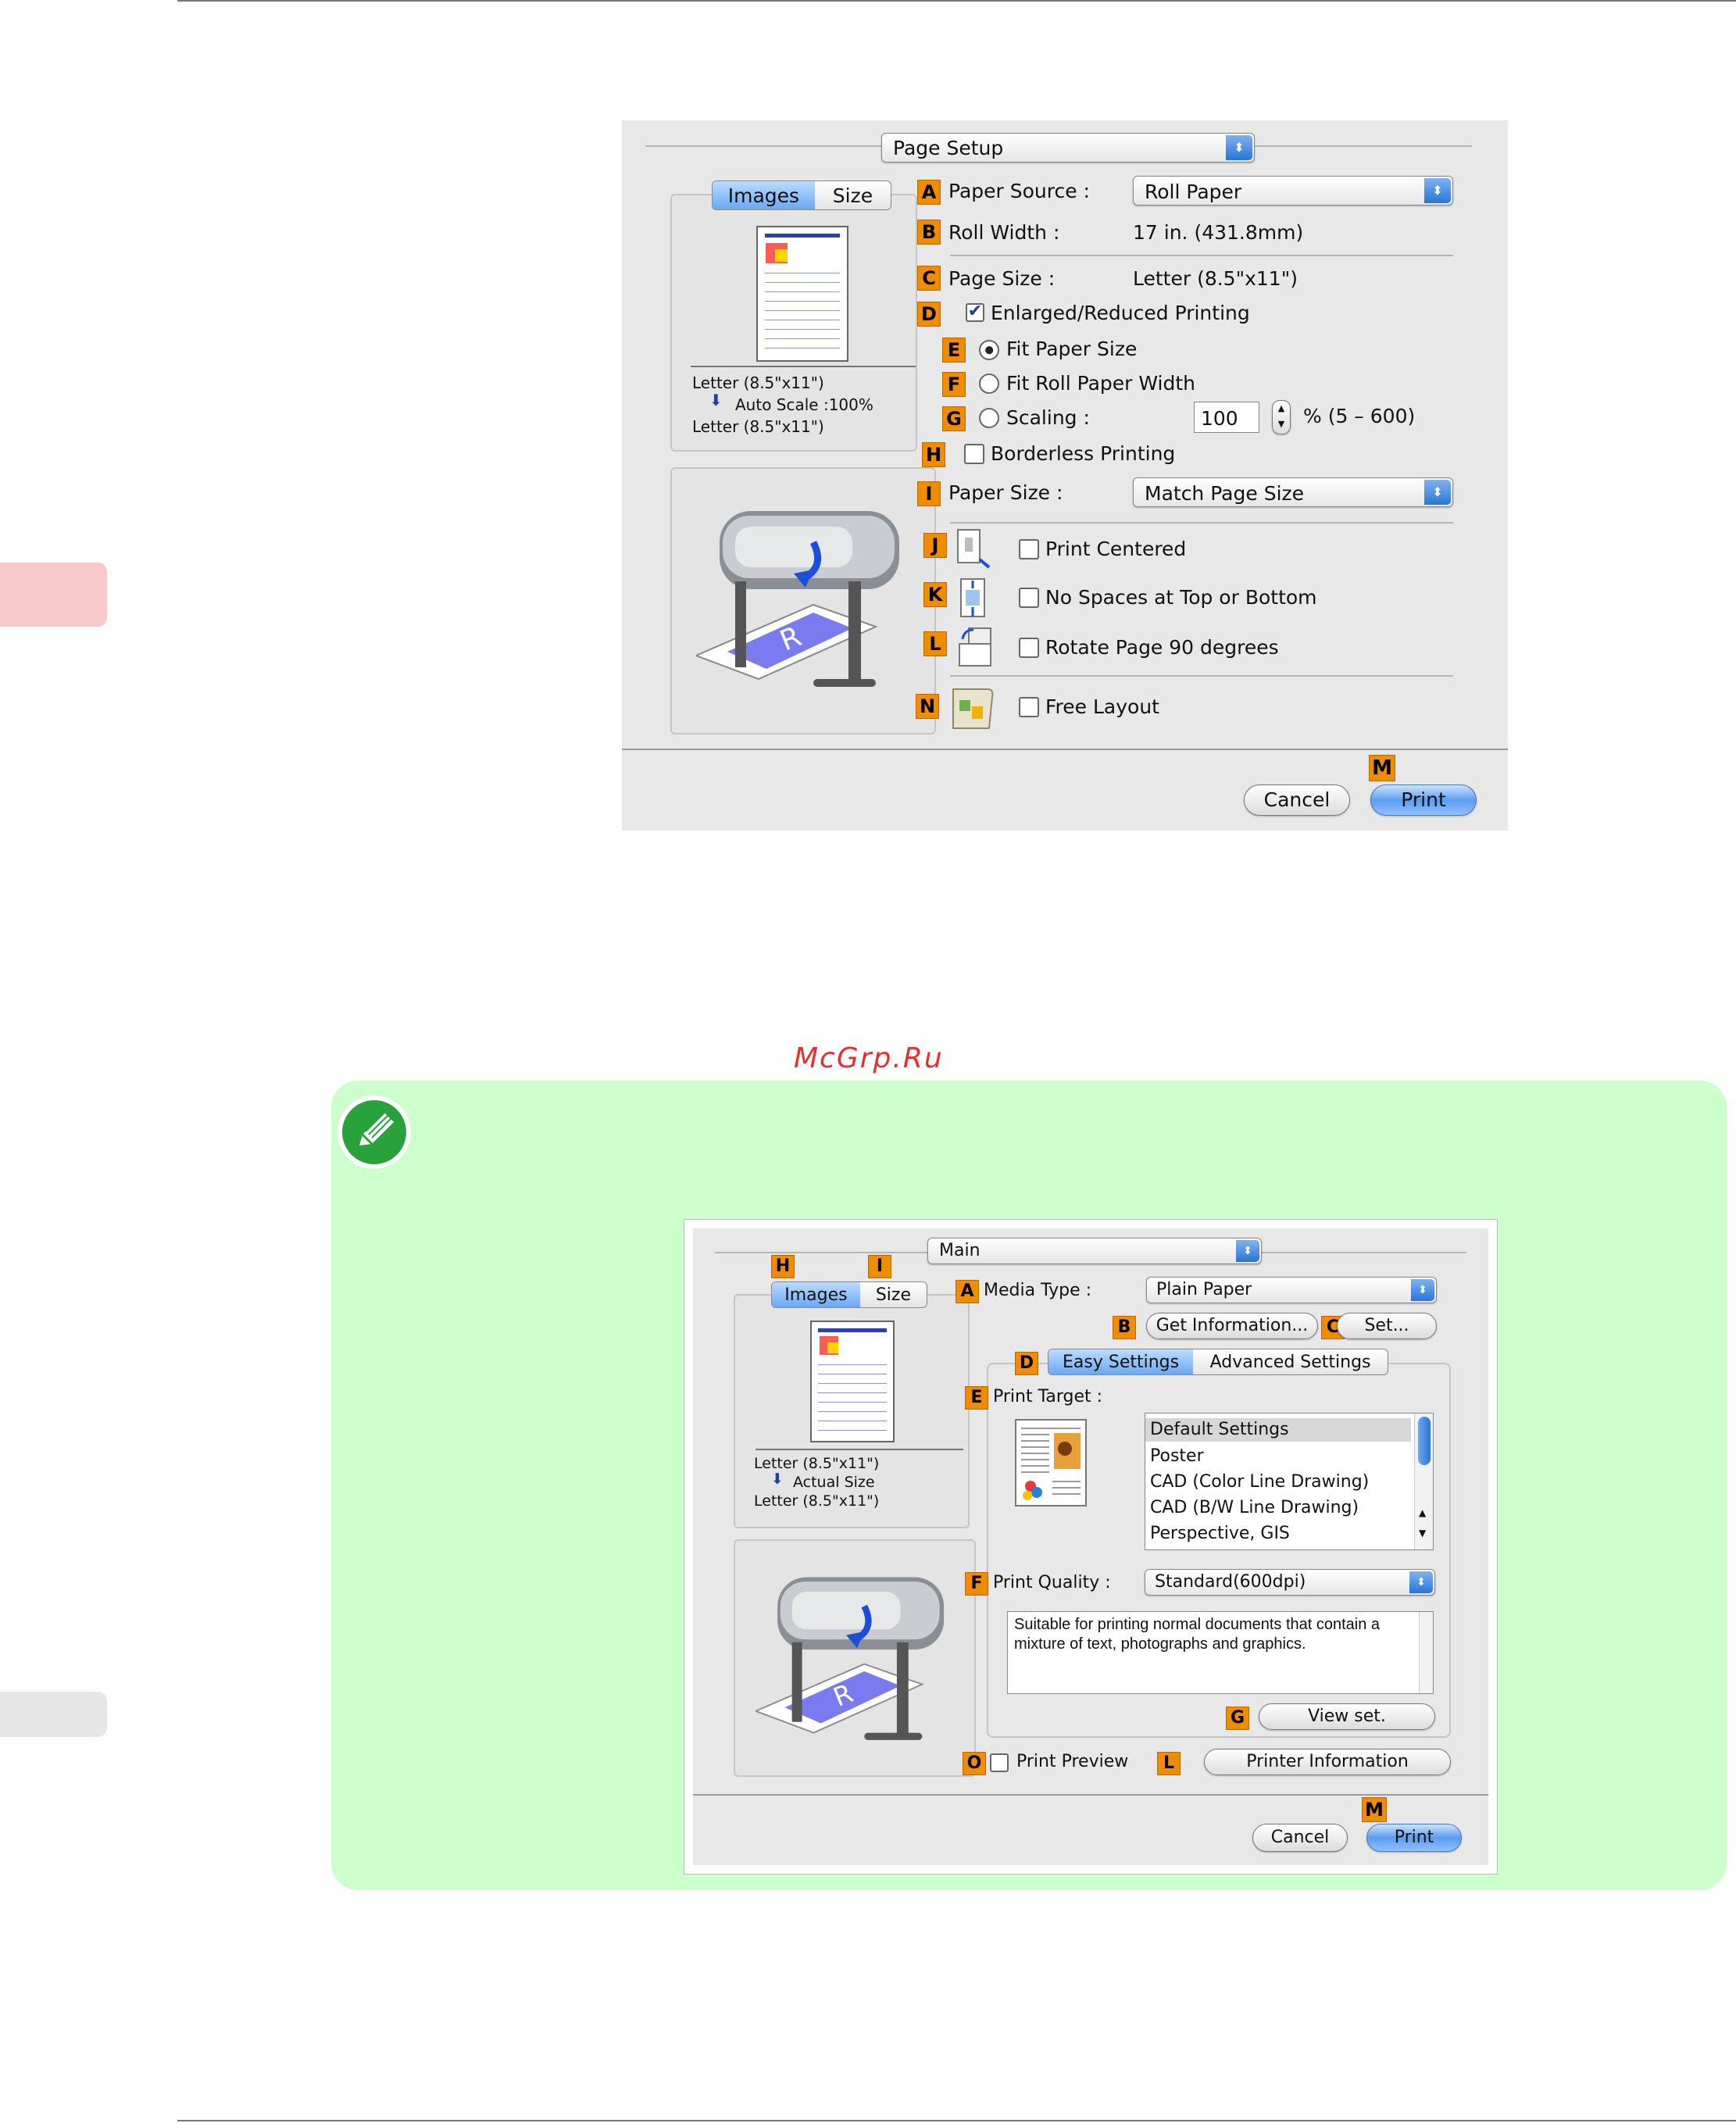 The height and width of the screenshot is (2123, 1736). I want to click on rotate-label: Rotate Page 90 degrees, so click(1162, 648).